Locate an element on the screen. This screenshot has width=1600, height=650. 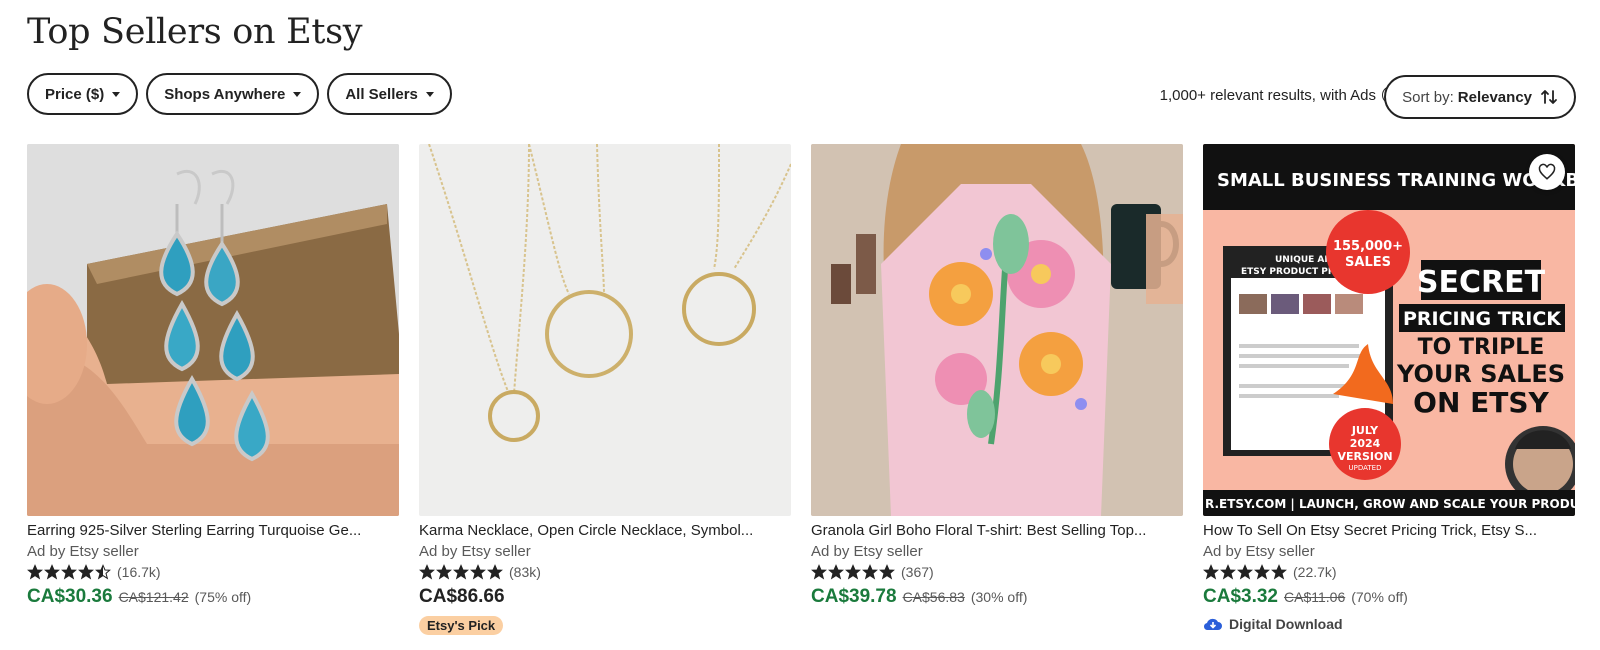
review-count: (22.7k) is located at coordinates (1315, 572).